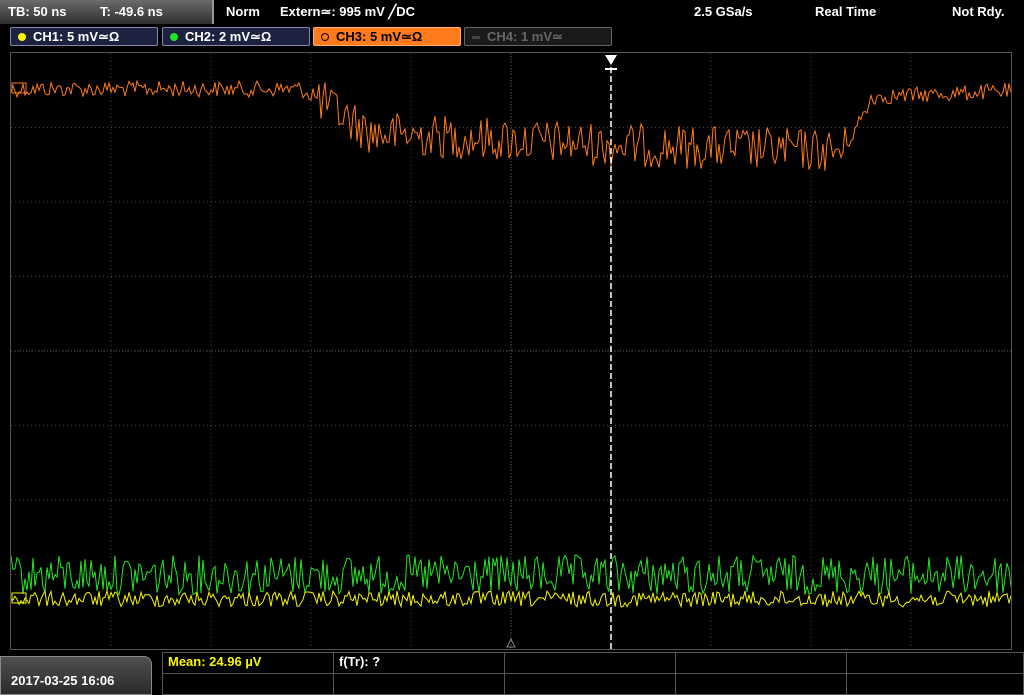  What do you see at coordinates (228, 36) in the screenshot?
I see `channel-2-label: CH2: 2 mV≃Ω` at bounding box center [228, 36].